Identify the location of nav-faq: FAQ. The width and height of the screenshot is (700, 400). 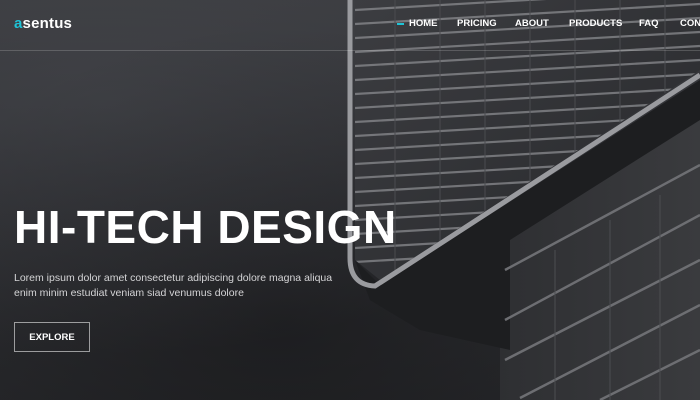
(649, 23).